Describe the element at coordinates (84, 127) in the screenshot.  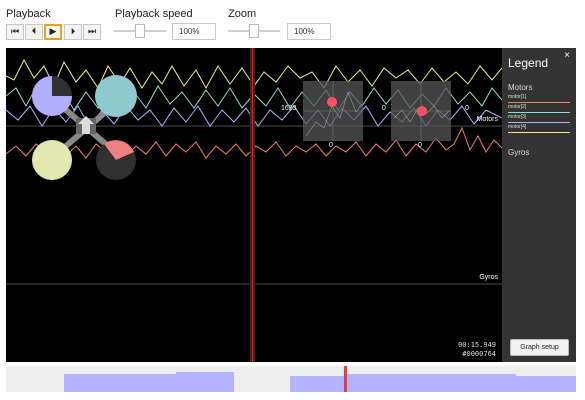
I see `craft-diagram` at that location.